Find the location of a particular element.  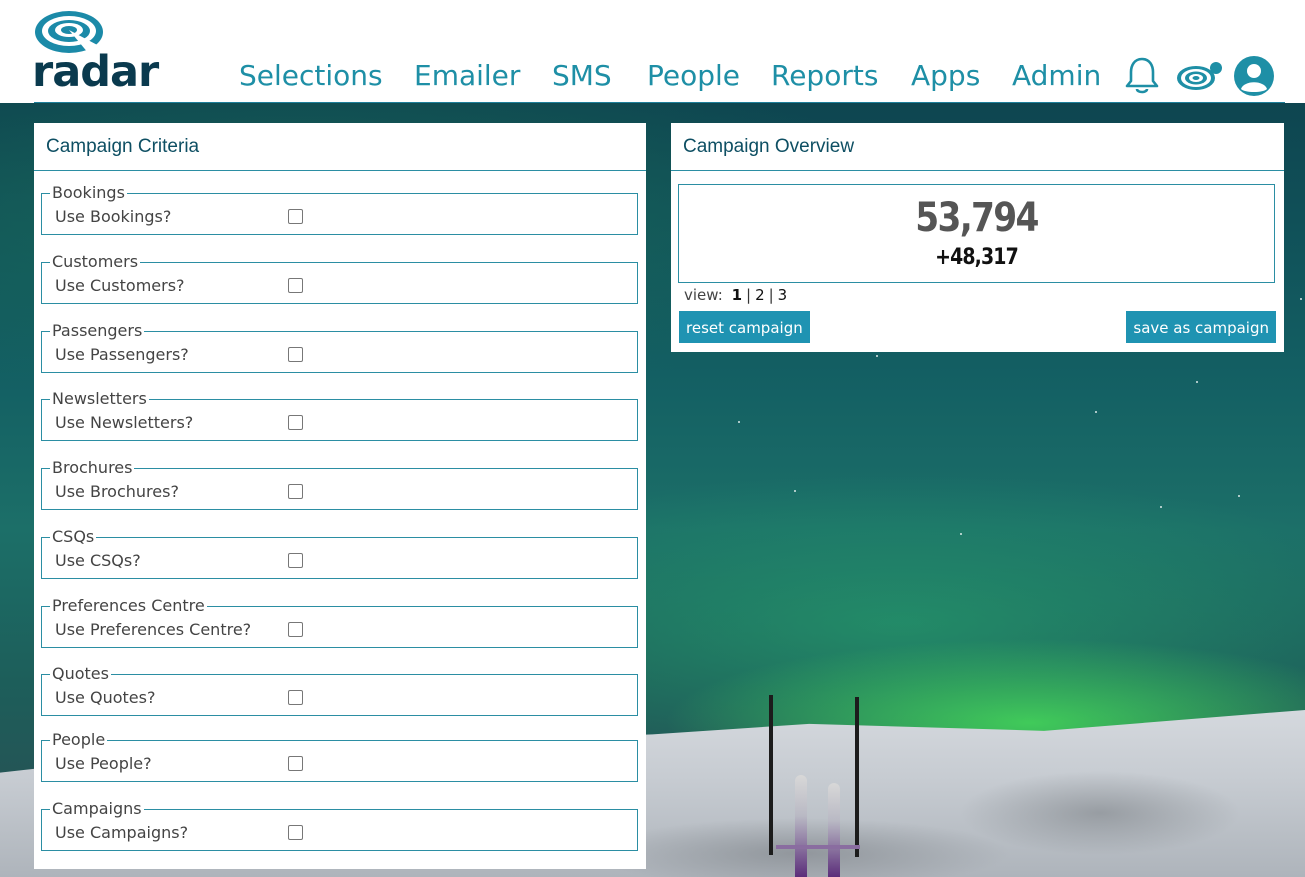

view-pager: view: 1 | 2 | 3 is located at coordinates (737, 295).